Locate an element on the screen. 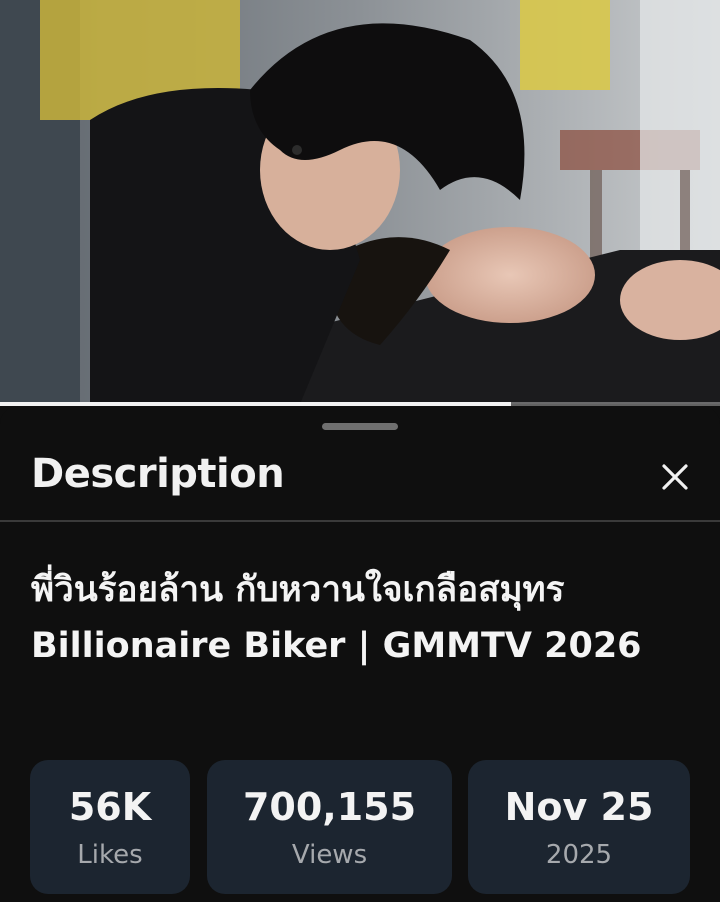  views-count: 700,155 is located at coordinates (329, 807).